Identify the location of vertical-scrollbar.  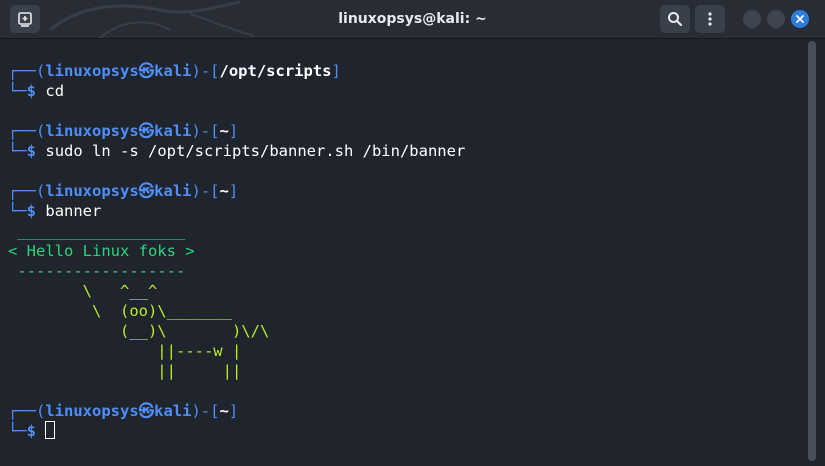
(812, 251).